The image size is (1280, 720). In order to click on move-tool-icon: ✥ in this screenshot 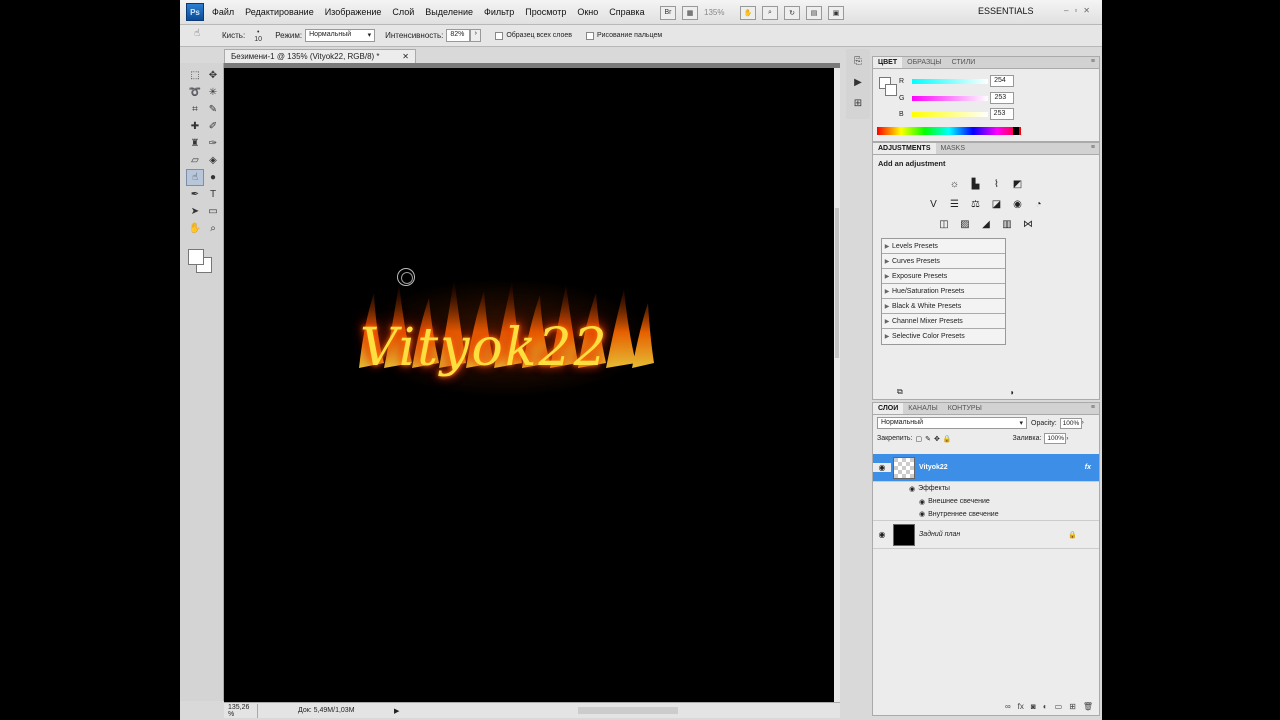, I will do `click(213, 75)`.